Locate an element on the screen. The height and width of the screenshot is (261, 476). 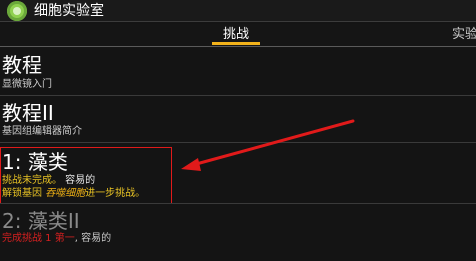
item-subtitle: 基因组编辑器简介 is located at coordinates (42, 131).